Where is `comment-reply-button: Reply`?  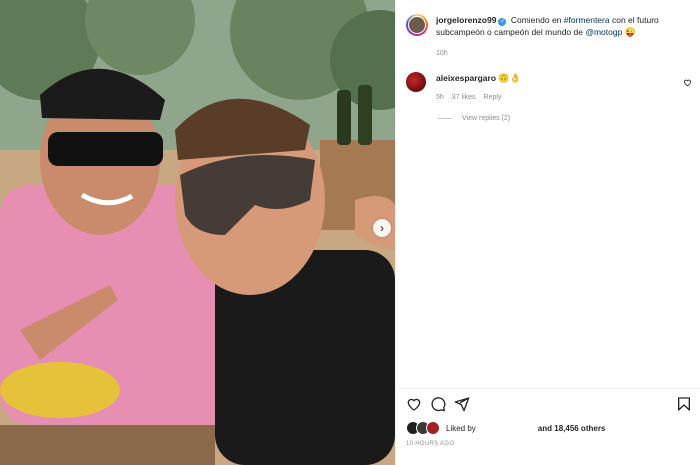 comment-reply-button: Reply is located at coordinates (493, 97).